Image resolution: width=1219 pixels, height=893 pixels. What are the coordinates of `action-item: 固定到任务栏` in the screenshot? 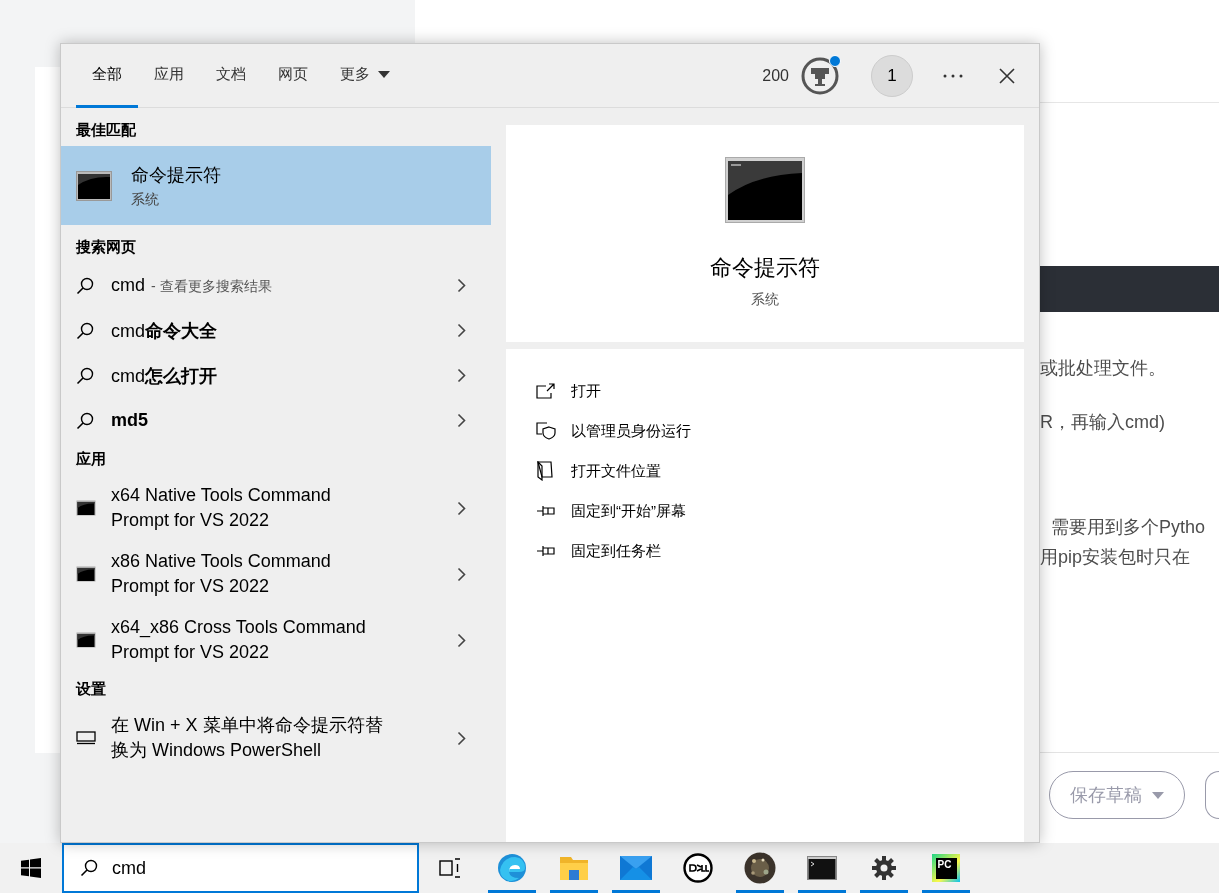 It's located at (598, 551).